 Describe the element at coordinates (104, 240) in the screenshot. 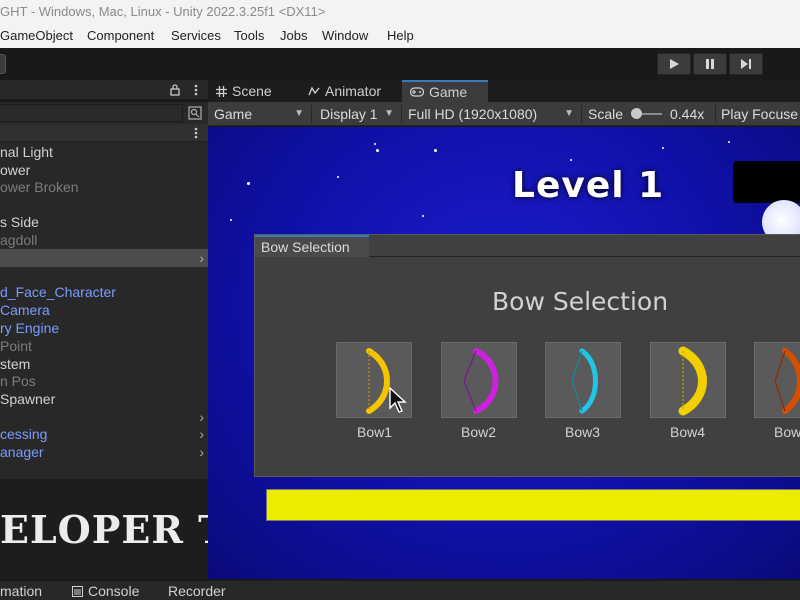

I see `hierarchy-item: agdoll` at that location.